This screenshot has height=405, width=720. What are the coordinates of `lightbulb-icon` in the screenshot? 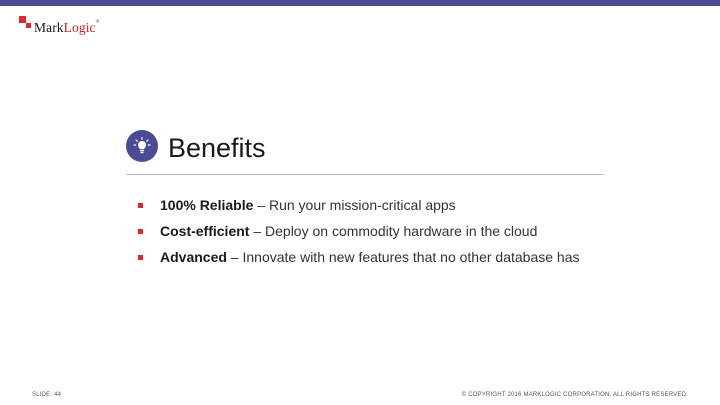 It's located at (142, 146).